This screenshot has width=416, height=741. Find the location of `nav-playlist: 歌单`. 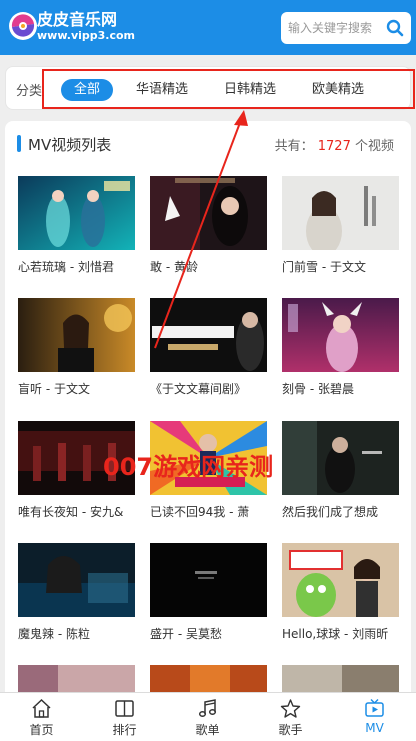

nav-playlist: 歌单 is located at coordinates (207, 717).